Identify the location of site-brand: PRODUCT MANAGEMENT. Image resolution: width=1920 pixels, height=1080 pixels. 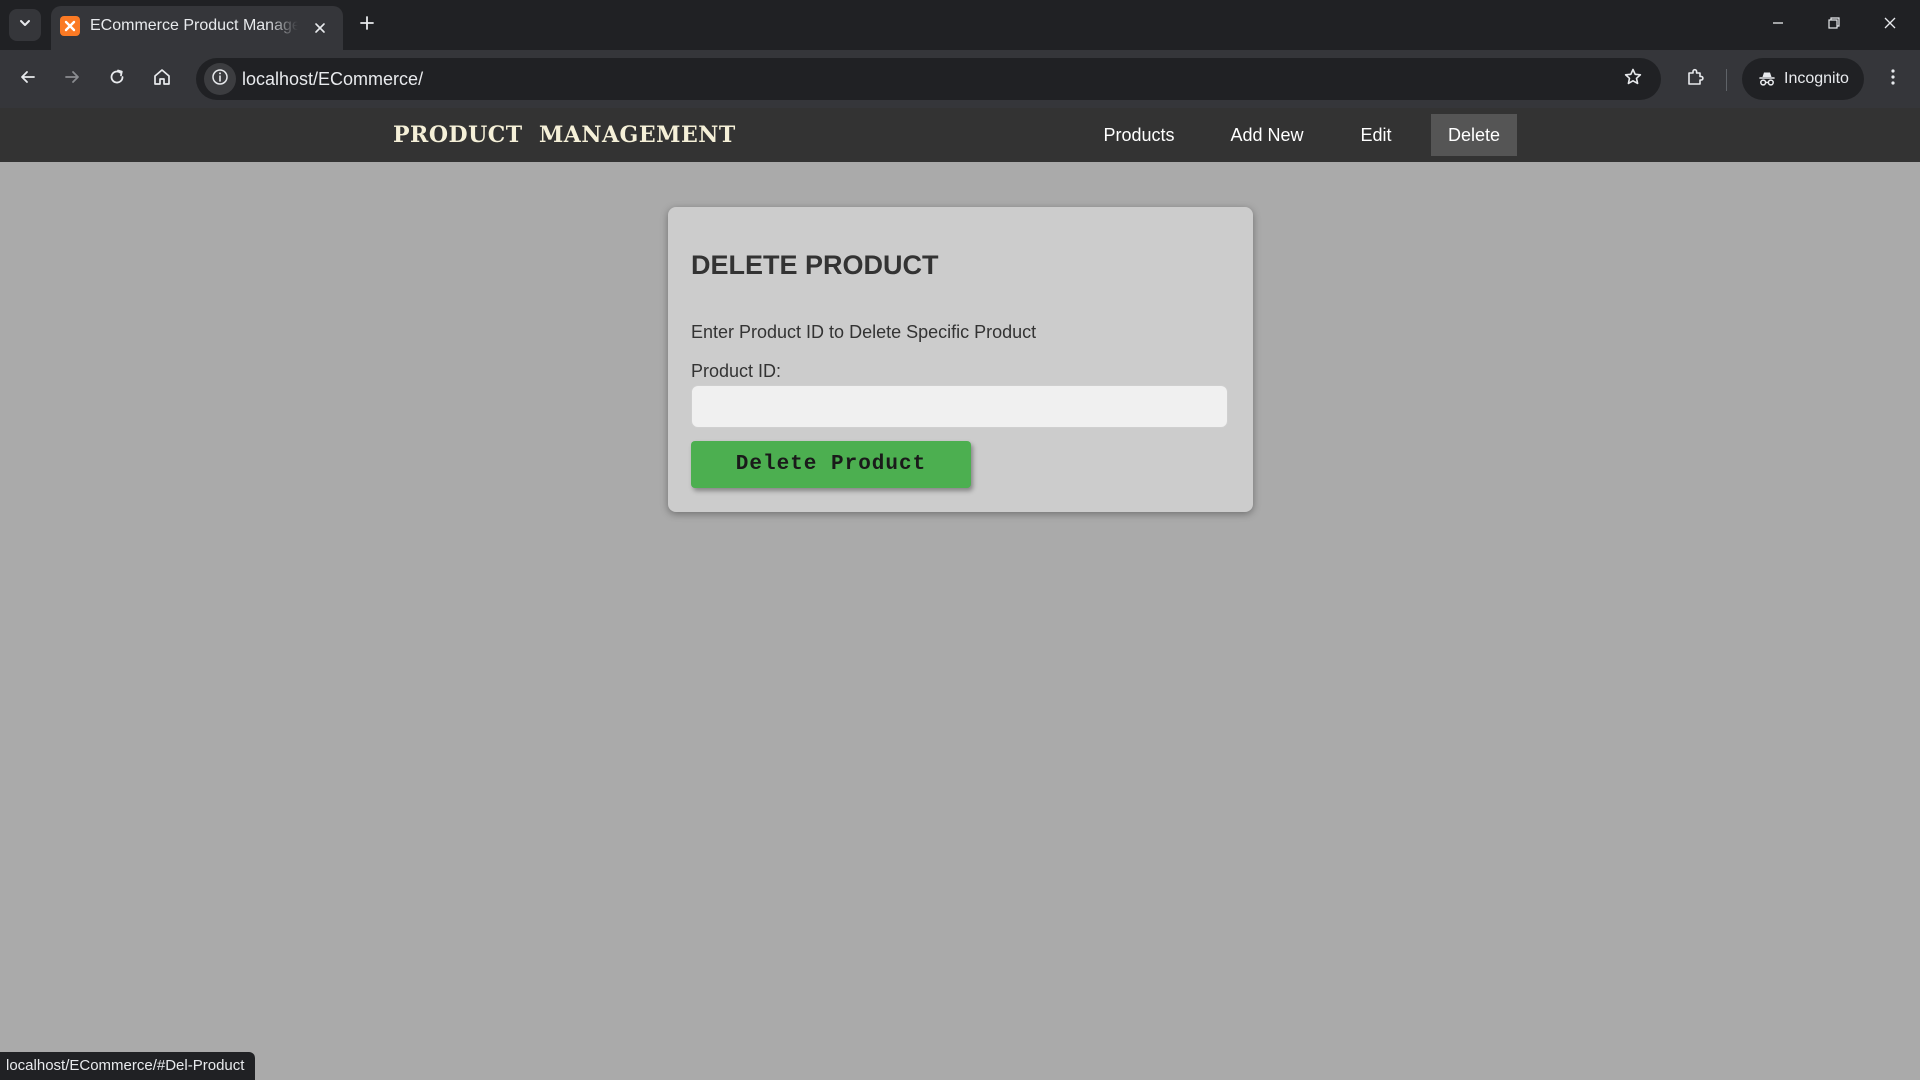
(564, 135).